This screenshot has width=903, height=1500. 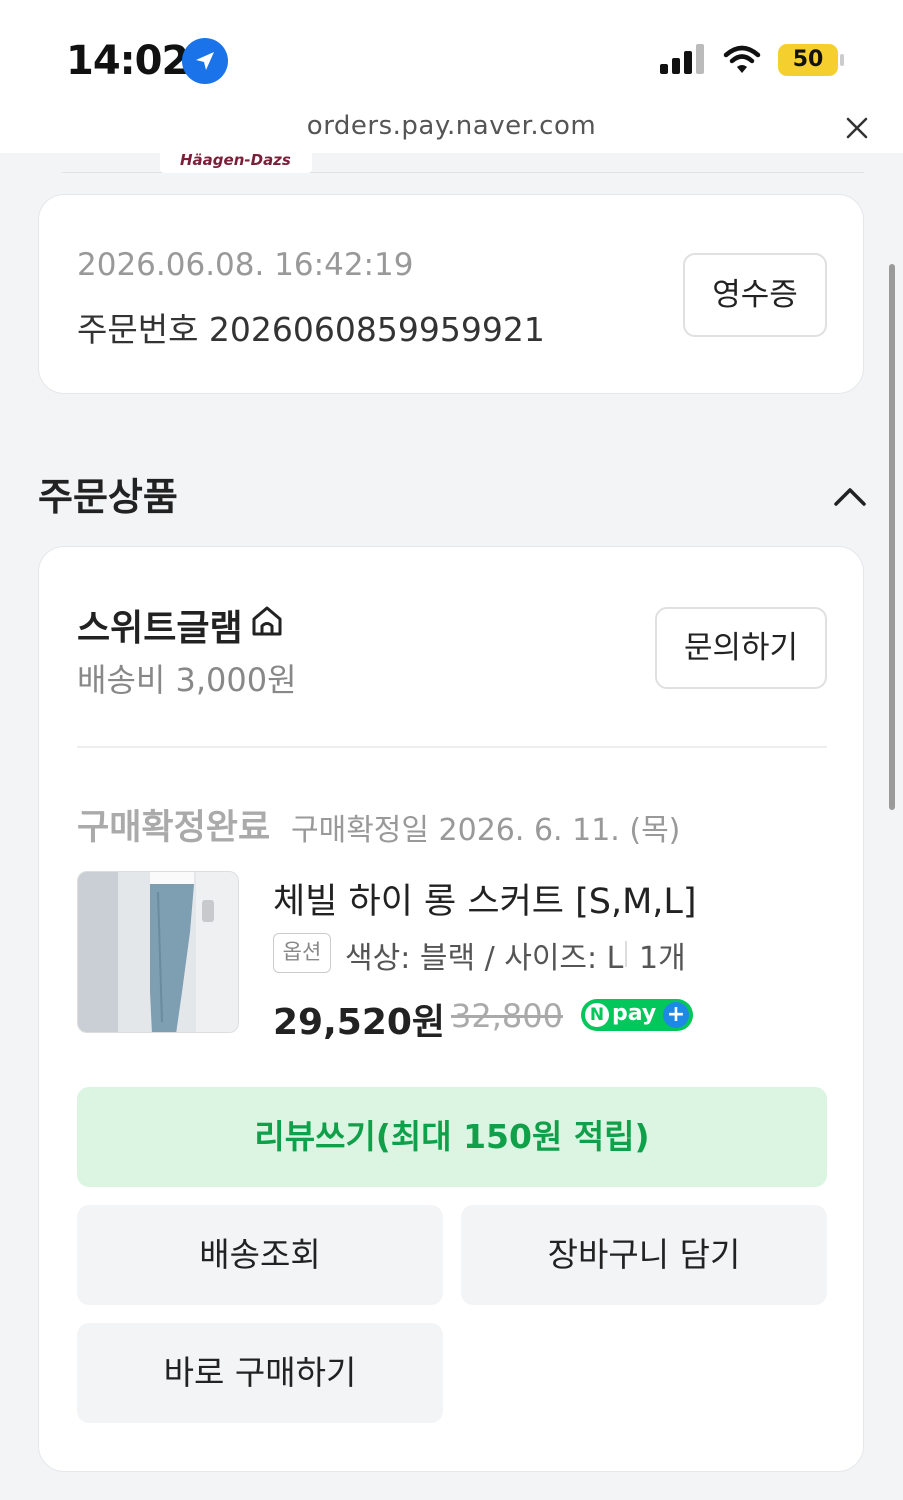 I want to click on product-thumbnail, so click(x=158, y=952).